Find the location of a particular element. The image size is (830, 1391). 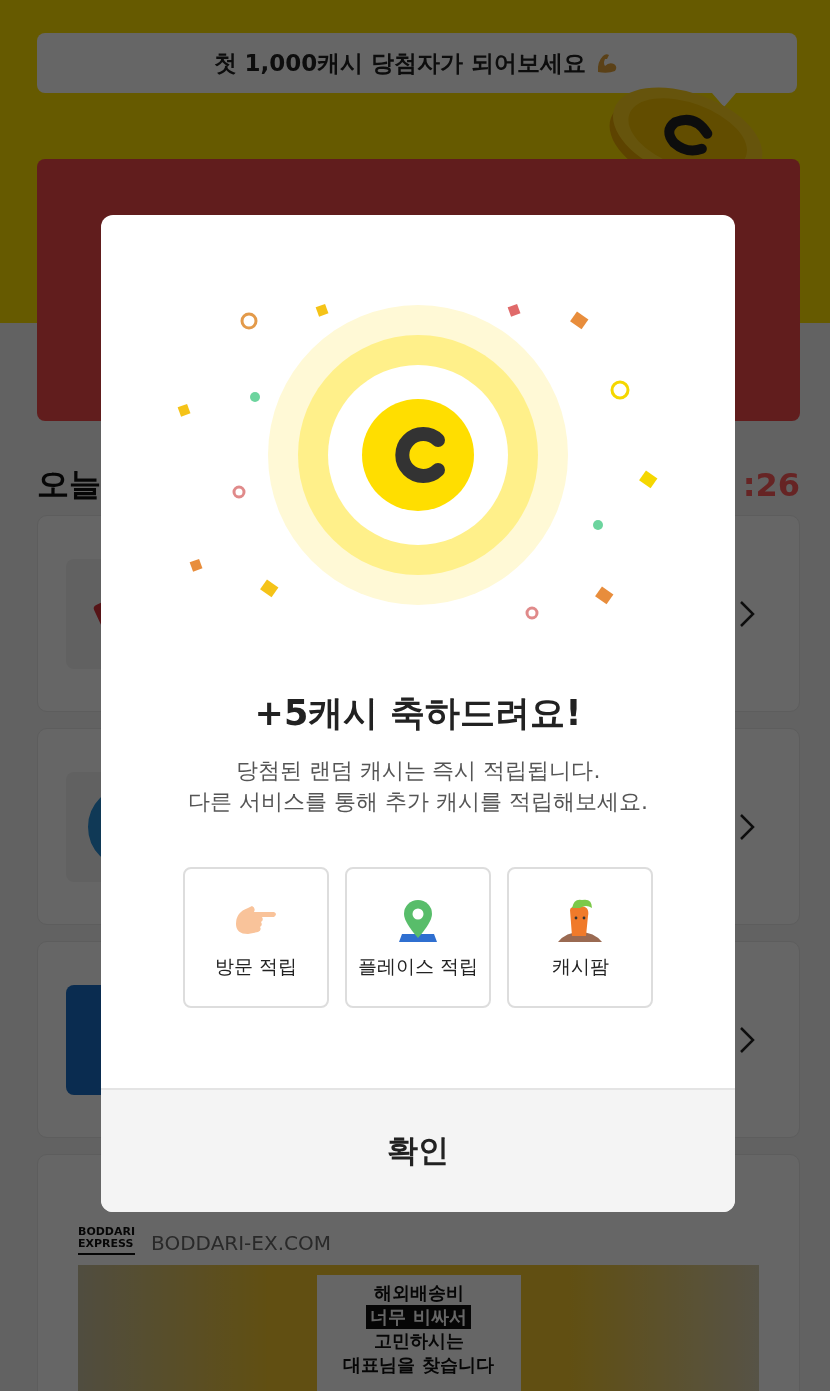

banner-text: 너무 비싸서 is located at coordinates (418, 1317).